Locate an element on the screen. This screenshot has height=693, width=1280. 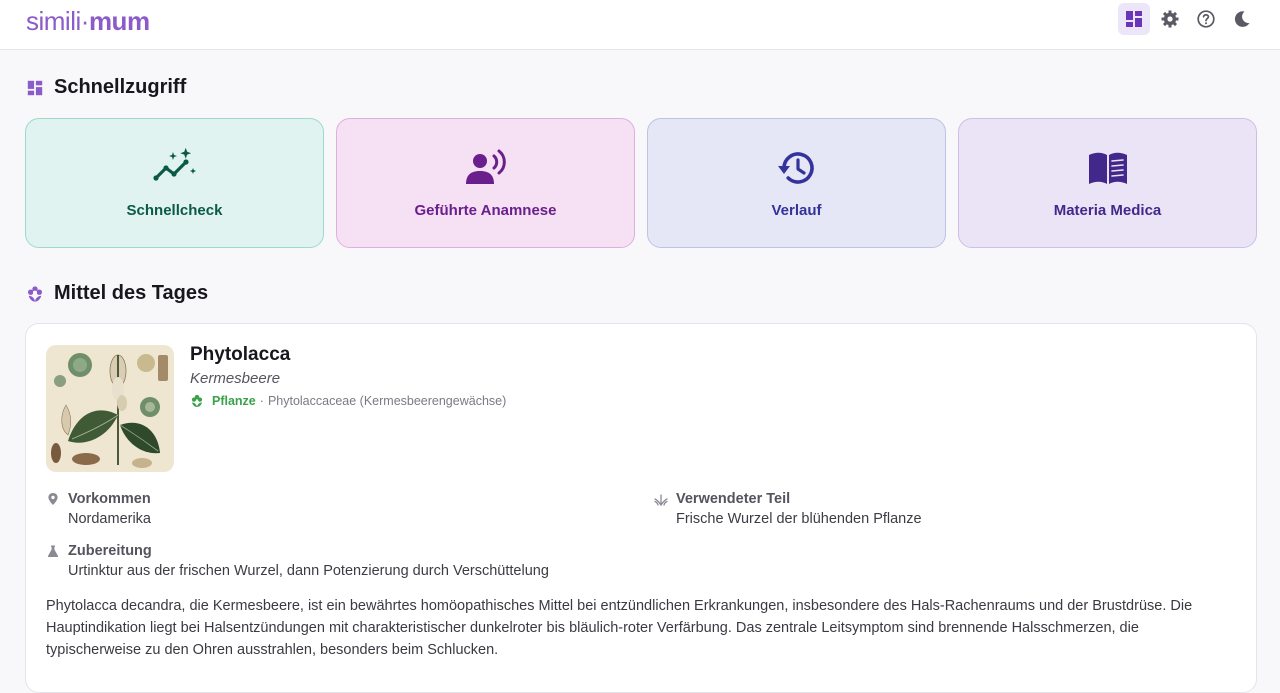
sparkle-trend-icon is located at coordinates (174, 164).